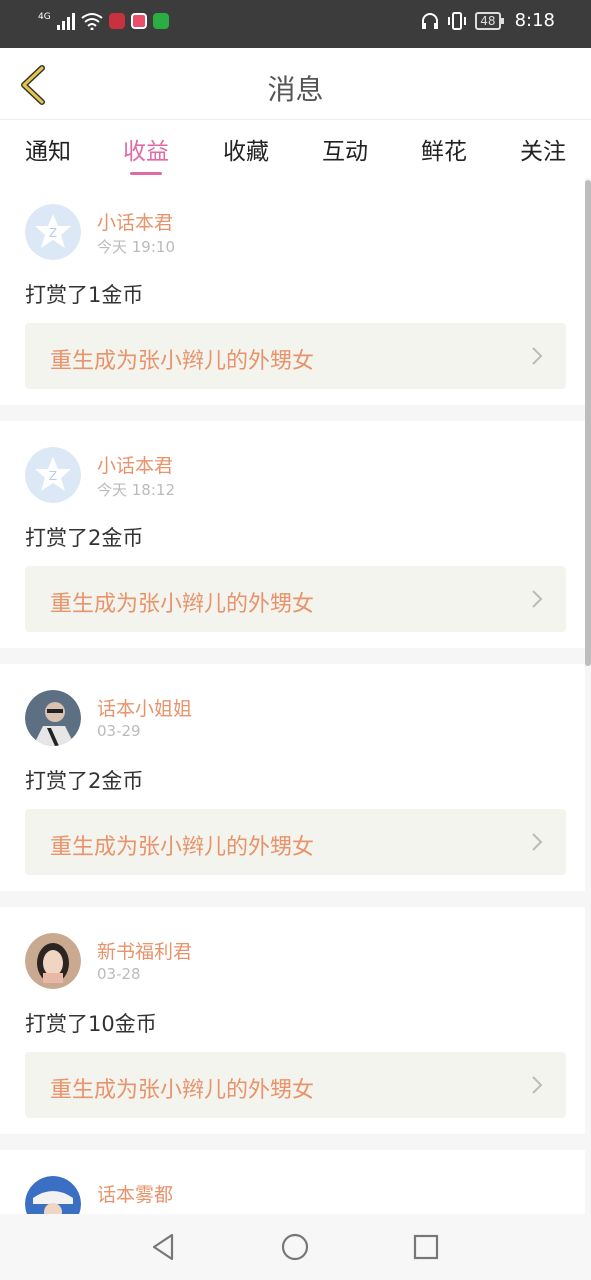  I want to click on app-icon, so click(138, 21).